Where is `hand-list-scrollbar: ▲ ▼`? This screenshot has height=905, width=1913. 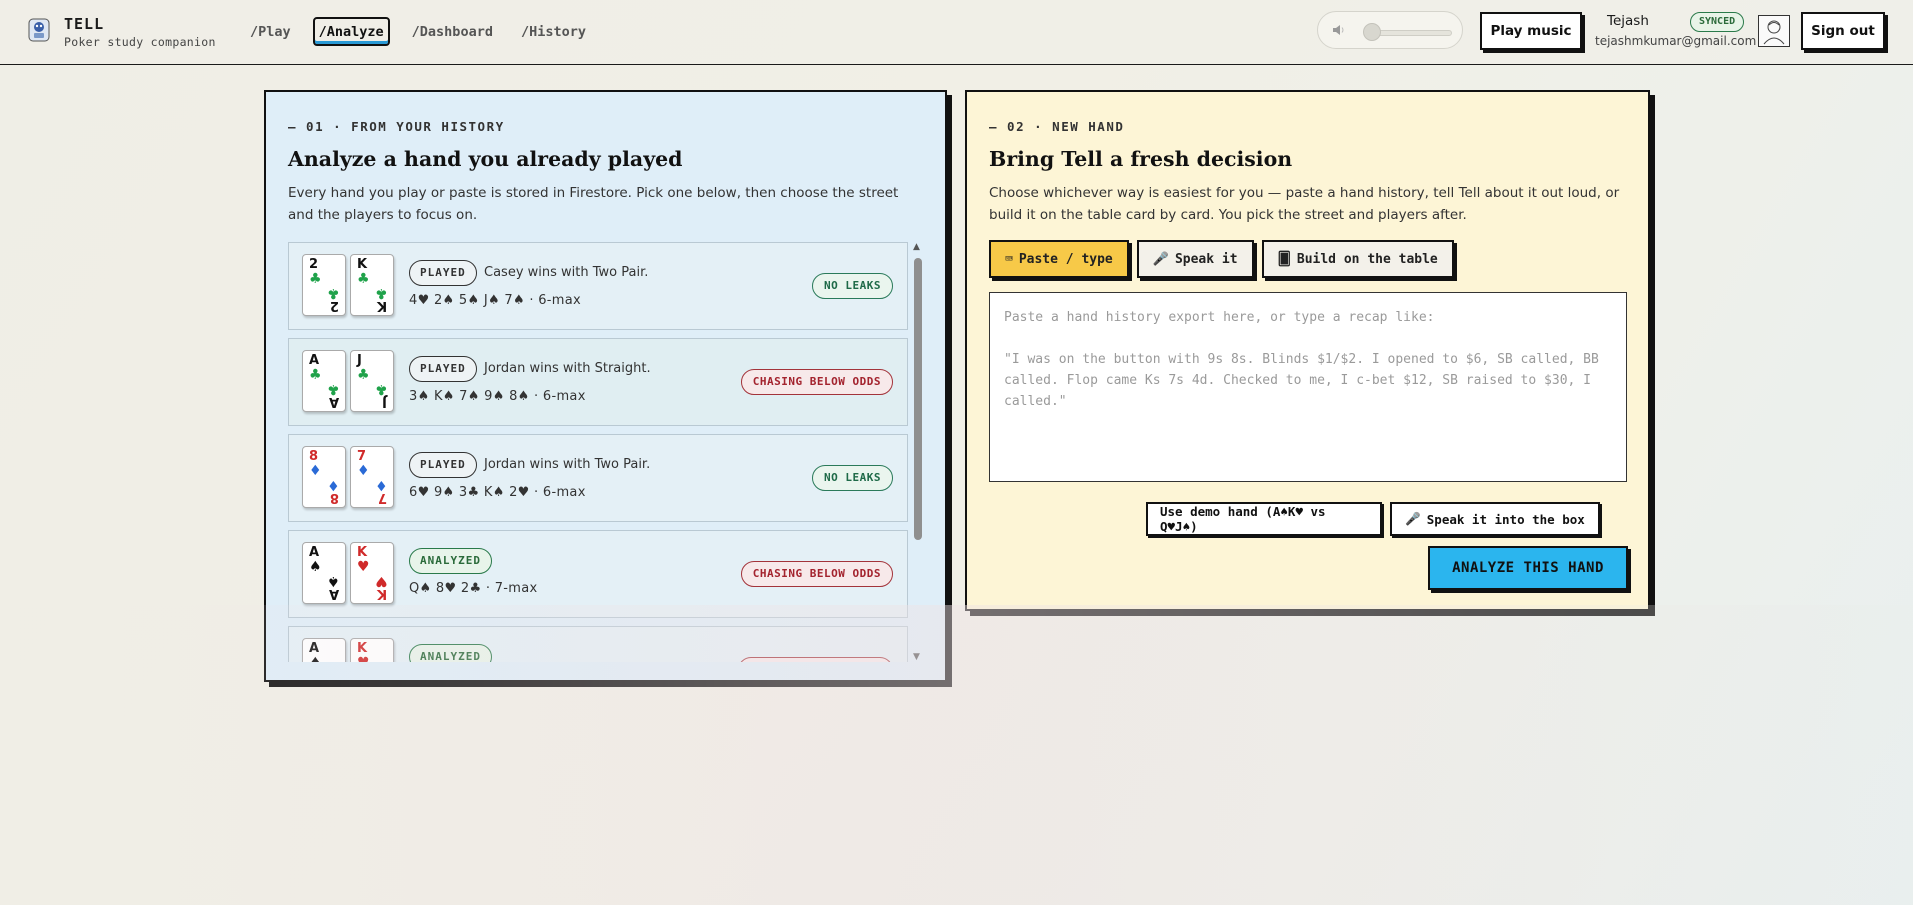 hand-list-scrollbar: ▲ ▼ is located at coordinates (918, 452).